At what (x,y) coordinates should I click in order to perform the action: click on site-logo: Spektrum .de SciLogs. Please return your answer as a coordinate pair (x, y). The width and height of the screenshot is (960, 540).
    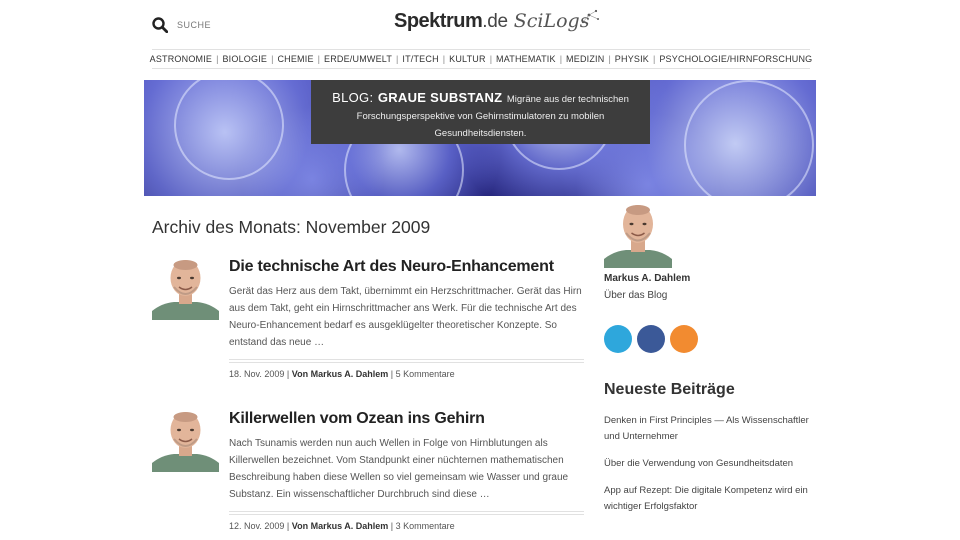
    Looking at the image, I should click on (497, 21).